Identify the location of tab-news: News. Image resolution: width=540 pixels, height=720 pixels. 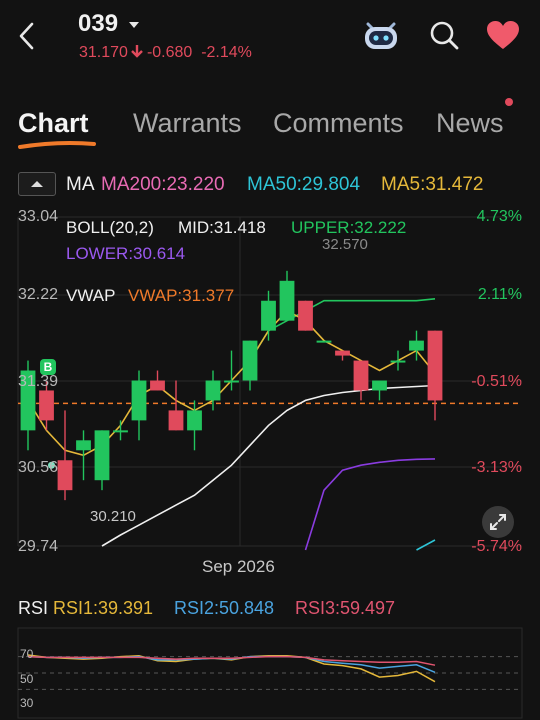
(470, 123).